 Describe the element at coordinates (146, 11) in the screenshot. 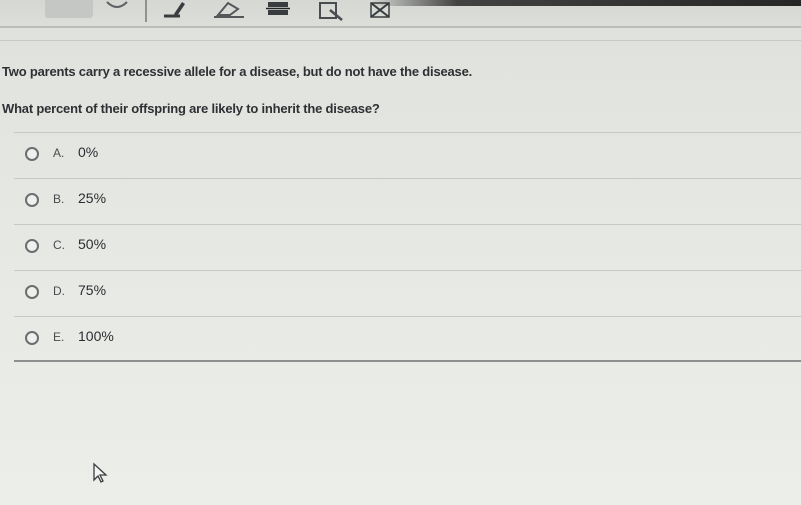

I see `toolbar-separator` at that location.